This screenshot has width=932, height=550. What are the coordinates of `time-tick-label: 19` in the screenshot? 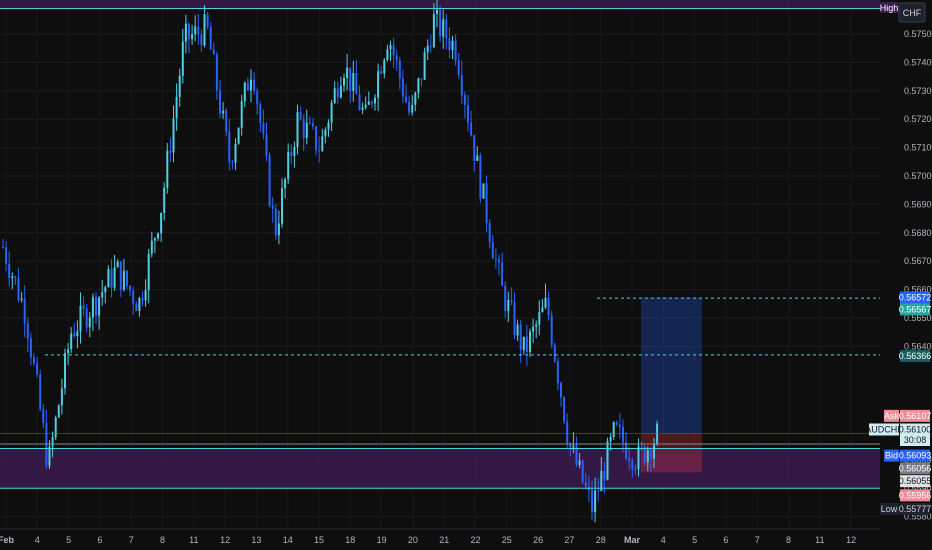 It's located at (382, 540).